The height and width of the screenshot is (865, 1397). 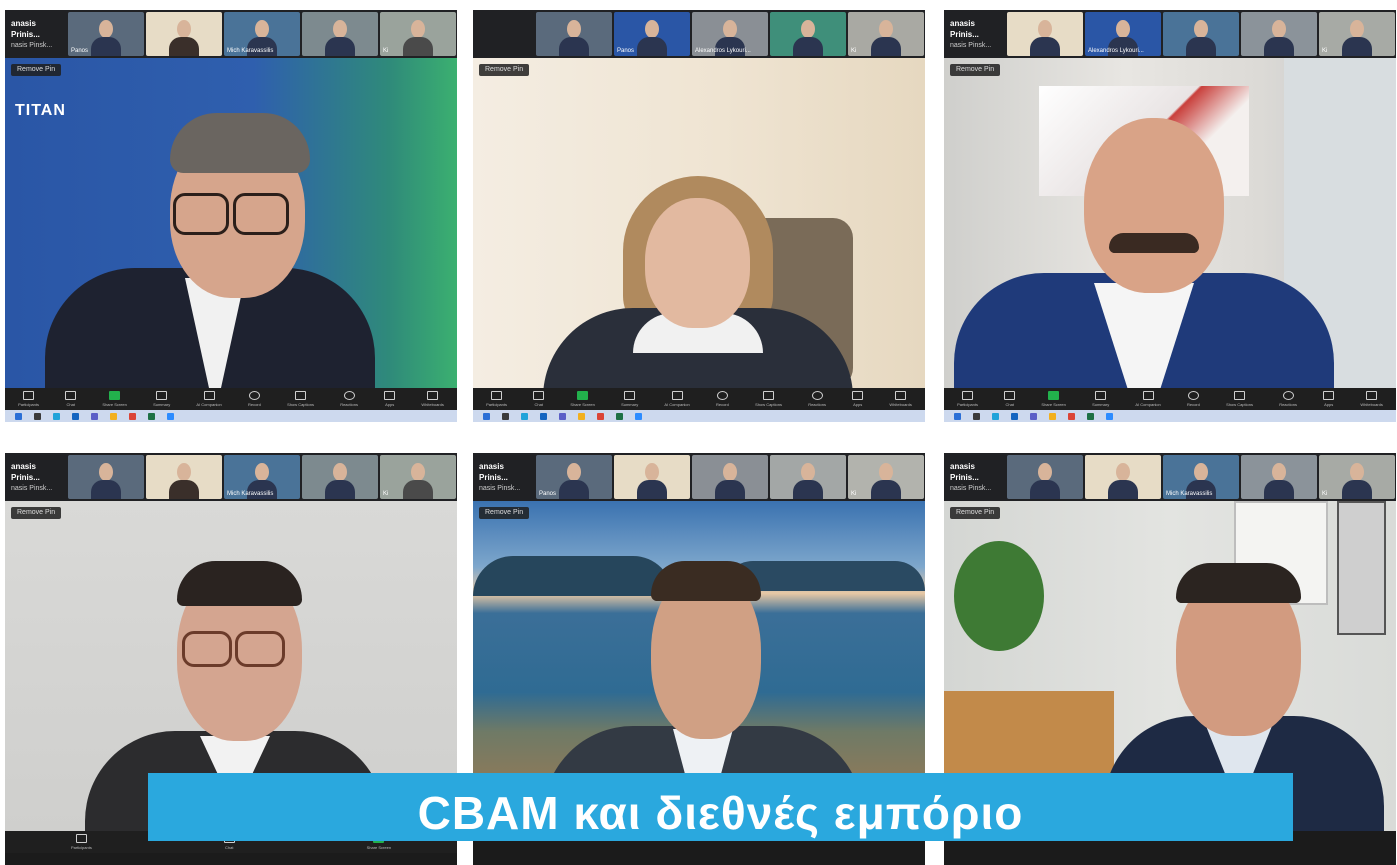 What do you see at coordinates (968, 395) in the screenshot?
I see `participants-icon` at bounding box center [968, 395].